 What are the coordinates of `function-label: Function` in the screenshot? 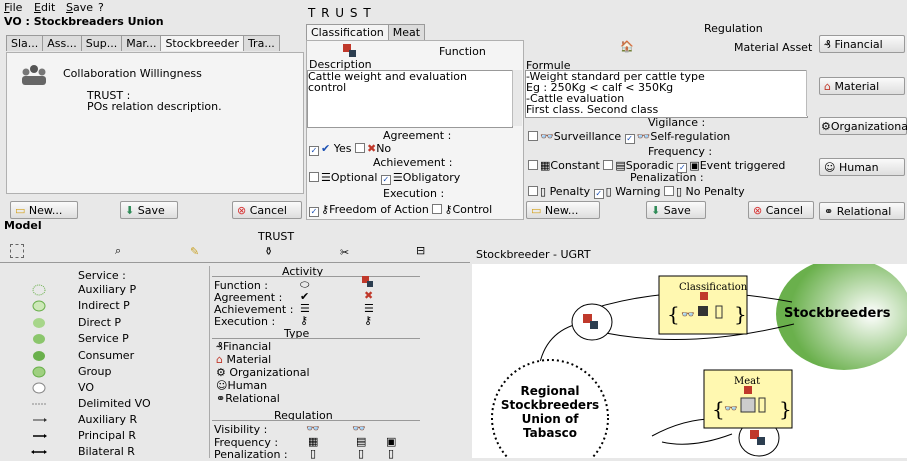 It's located at (462, 51).